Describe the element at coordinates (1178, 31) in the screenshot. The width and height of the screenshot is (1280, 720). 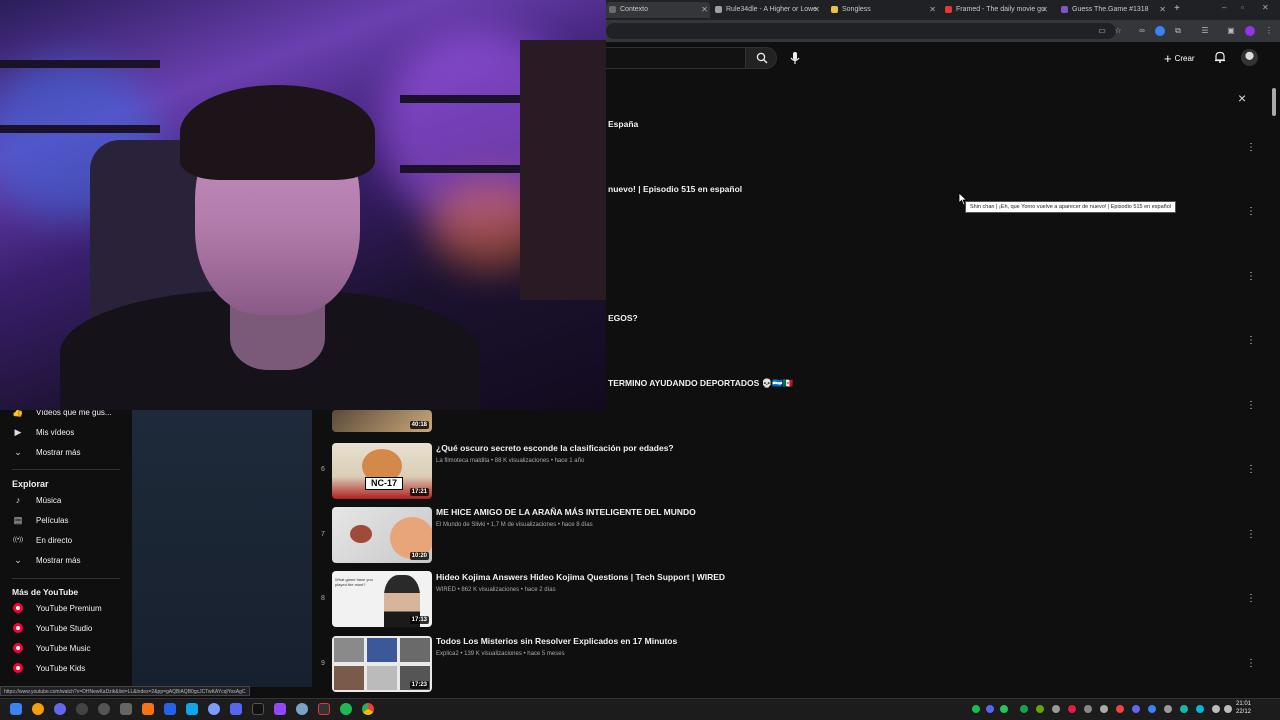
I see `extensions-puzzle-icon: ⧉` at that location.